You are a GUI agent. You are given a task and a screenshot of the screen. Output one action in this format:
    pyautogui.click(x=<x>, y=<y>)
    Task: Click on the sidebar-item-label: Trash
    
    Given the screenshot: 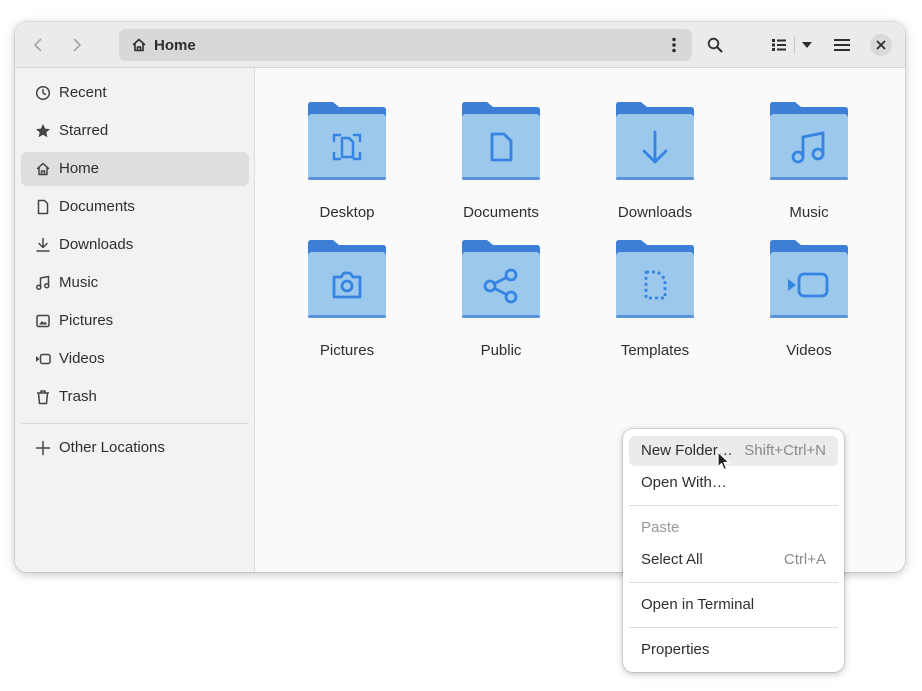 What is the action you would take?
    pyautogui.click(x=78, y=396)
    